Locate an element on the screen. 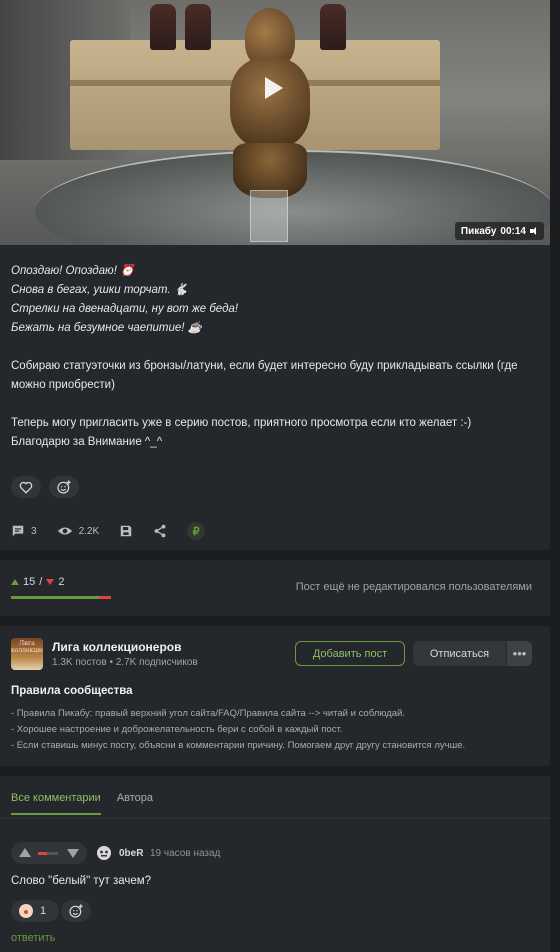  share-icon is located at coordinates (160, 531).